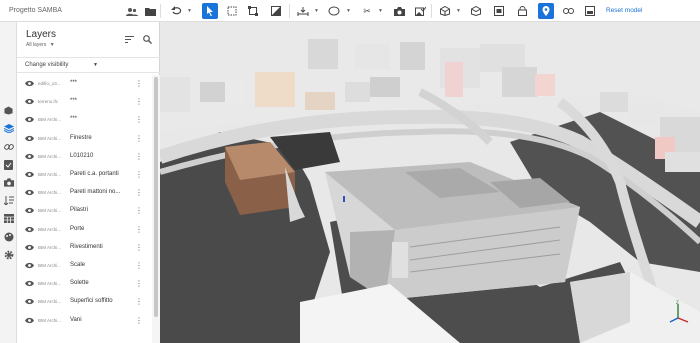 The width and height of the screenshot is (700, 343). Describe the element at coordinates (420, 11) in the screenshot. I see `image-check-icon` at that location.